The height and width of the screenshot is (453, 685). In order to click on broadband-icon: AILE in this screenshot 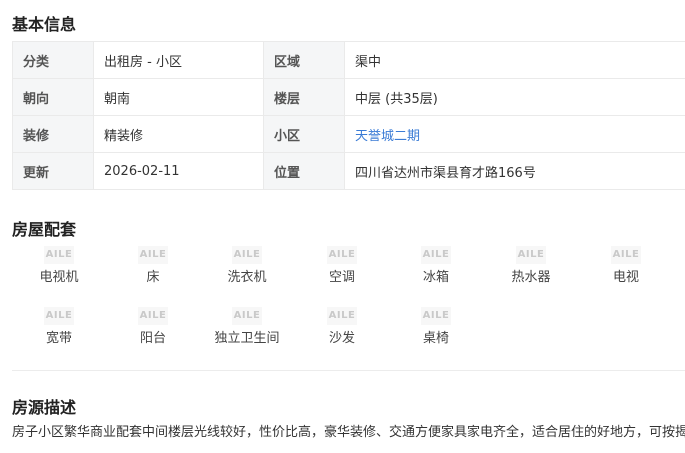, I will do `click(59, 316)`.